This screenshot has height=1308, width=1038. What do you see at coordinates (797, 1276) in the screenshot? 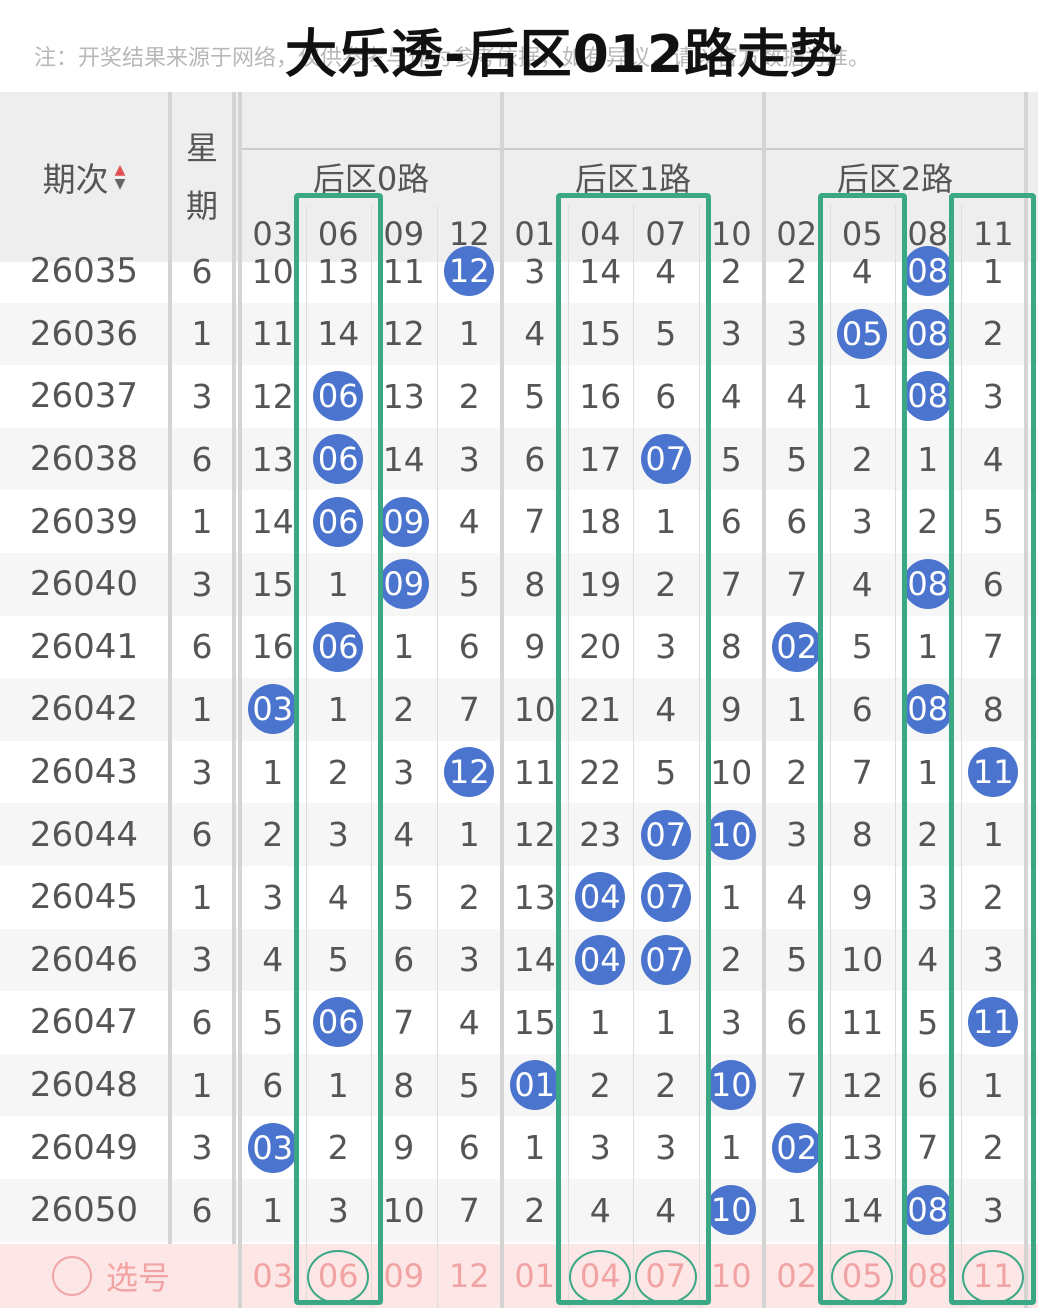
I see `select-number-option: 02` at bounding box center [797, 1276].